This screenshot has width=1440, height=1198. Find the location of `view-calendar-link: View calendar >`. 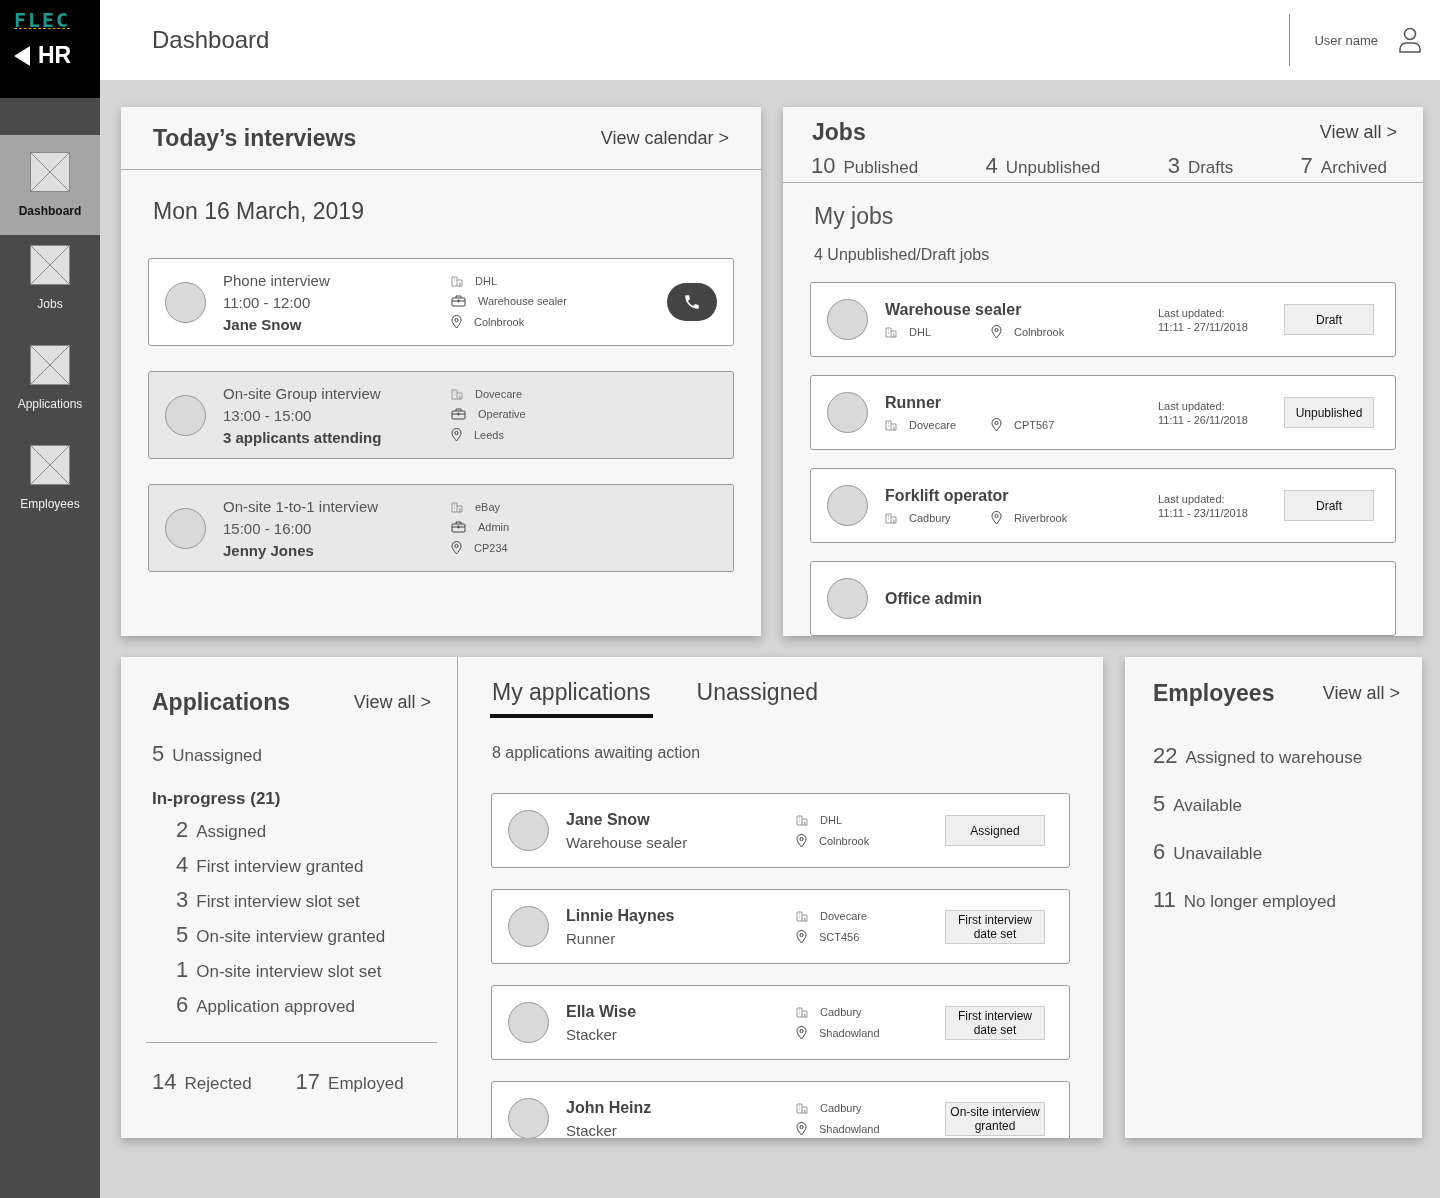

view-calendar-link: View calendar > is located at coordinates (664, 138).